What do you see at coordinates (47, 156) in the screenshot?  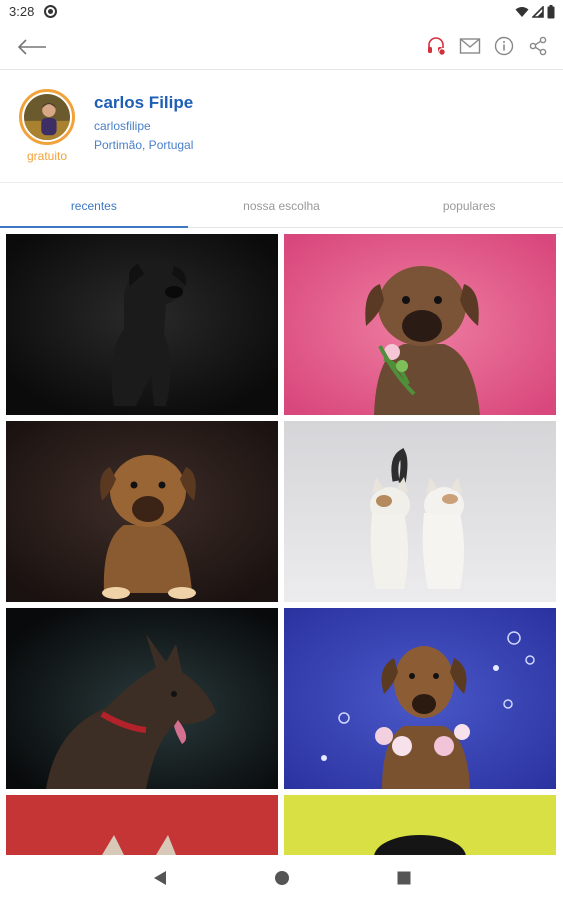 I see `free-badge: gratuito` at bounding box center [47, 156].